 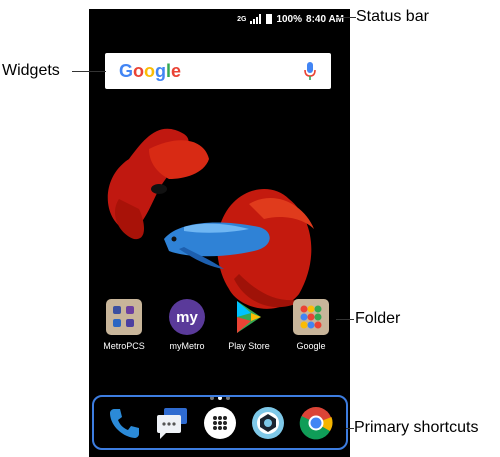 What do you see at coordinates (416, 427) in the screenshot?
I see `callout-primary-shortcuts: Primary shortcuts` at bounding box center [416, 427].